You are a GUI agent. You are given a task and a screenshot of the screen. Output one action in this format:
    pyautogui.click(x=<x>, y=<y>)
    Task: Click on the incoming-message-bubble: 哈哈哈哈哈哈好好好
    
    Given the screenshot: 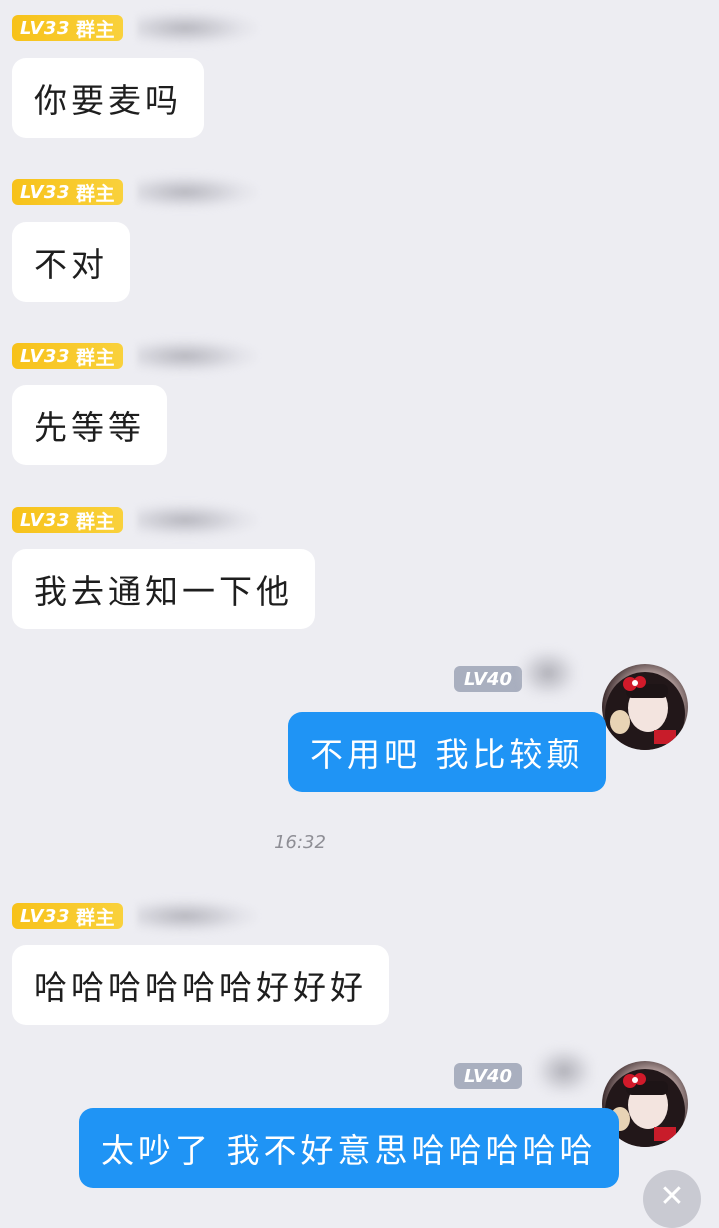 What is the action you would take?
    pyautogui.click(x=200, y=985)
    